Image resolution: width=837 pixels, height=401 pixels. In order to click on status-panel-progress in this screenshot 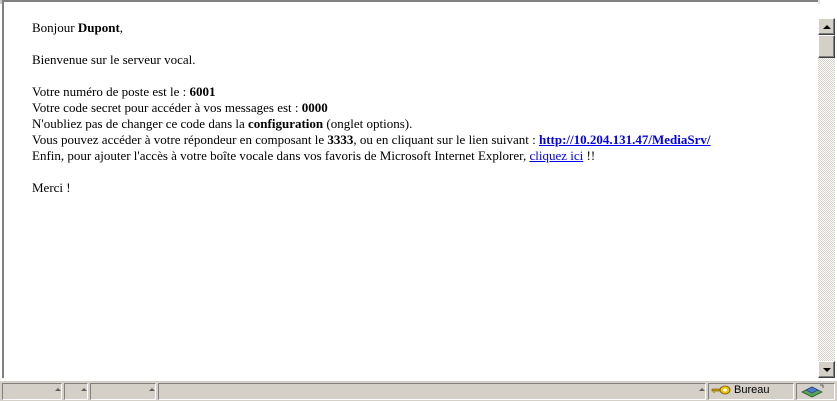, I will do `click(76, 391)`.